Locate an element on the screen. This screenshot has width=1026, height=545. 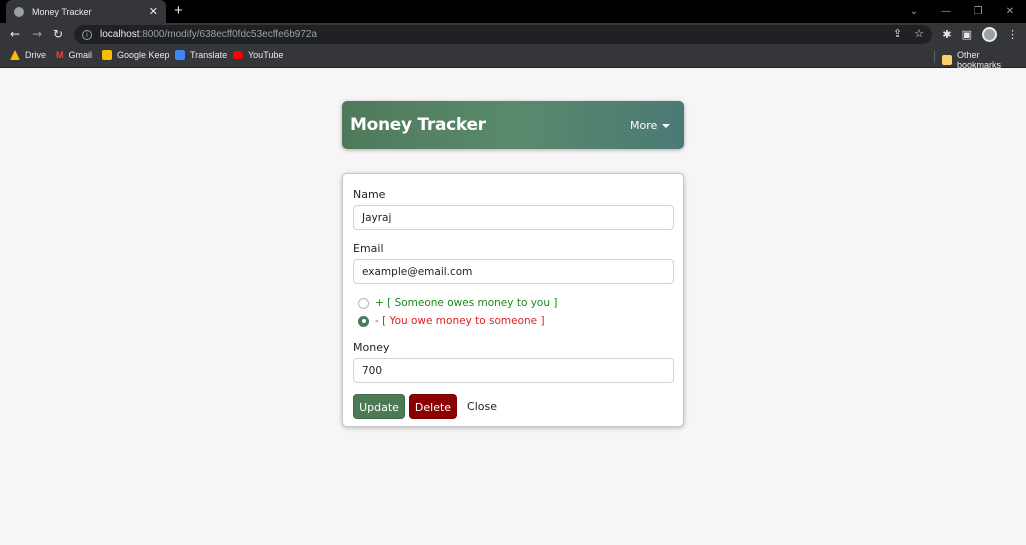
bookmark-gmail: M Gmail is located at coordinates (74, 55).